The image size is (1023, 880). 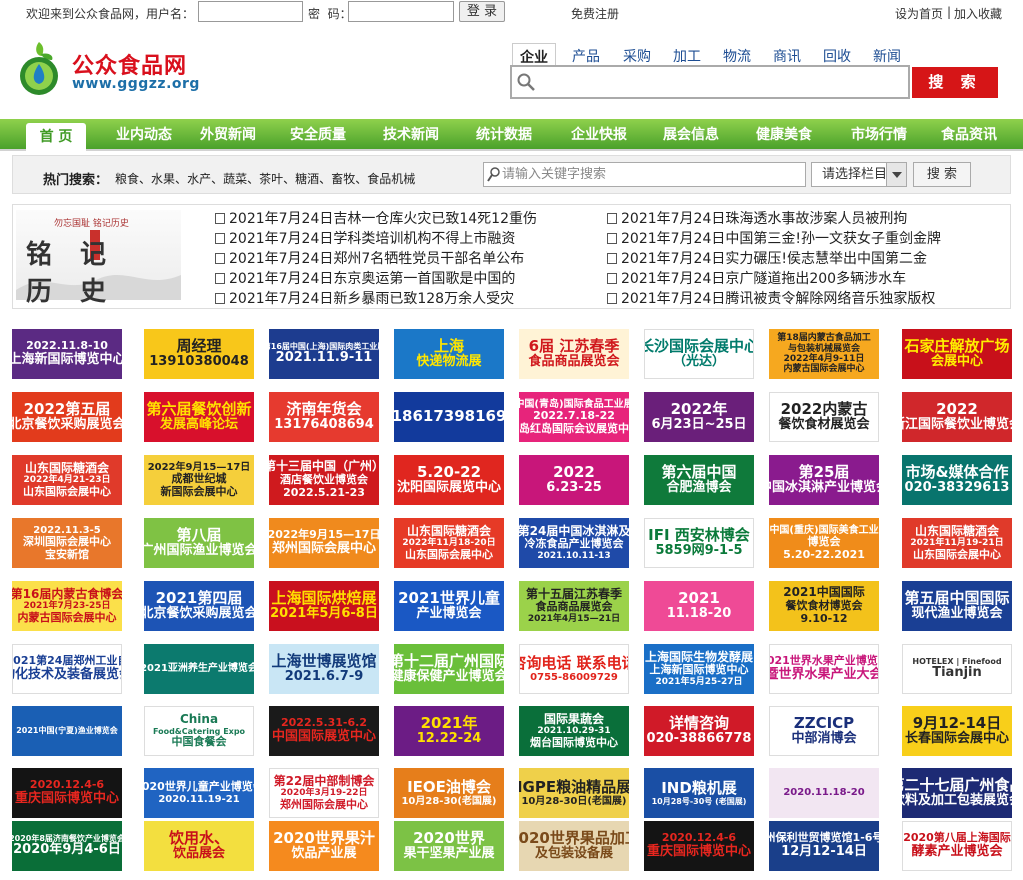 I want to click on search-tab-product: 产品, so click(x=586, y=55).